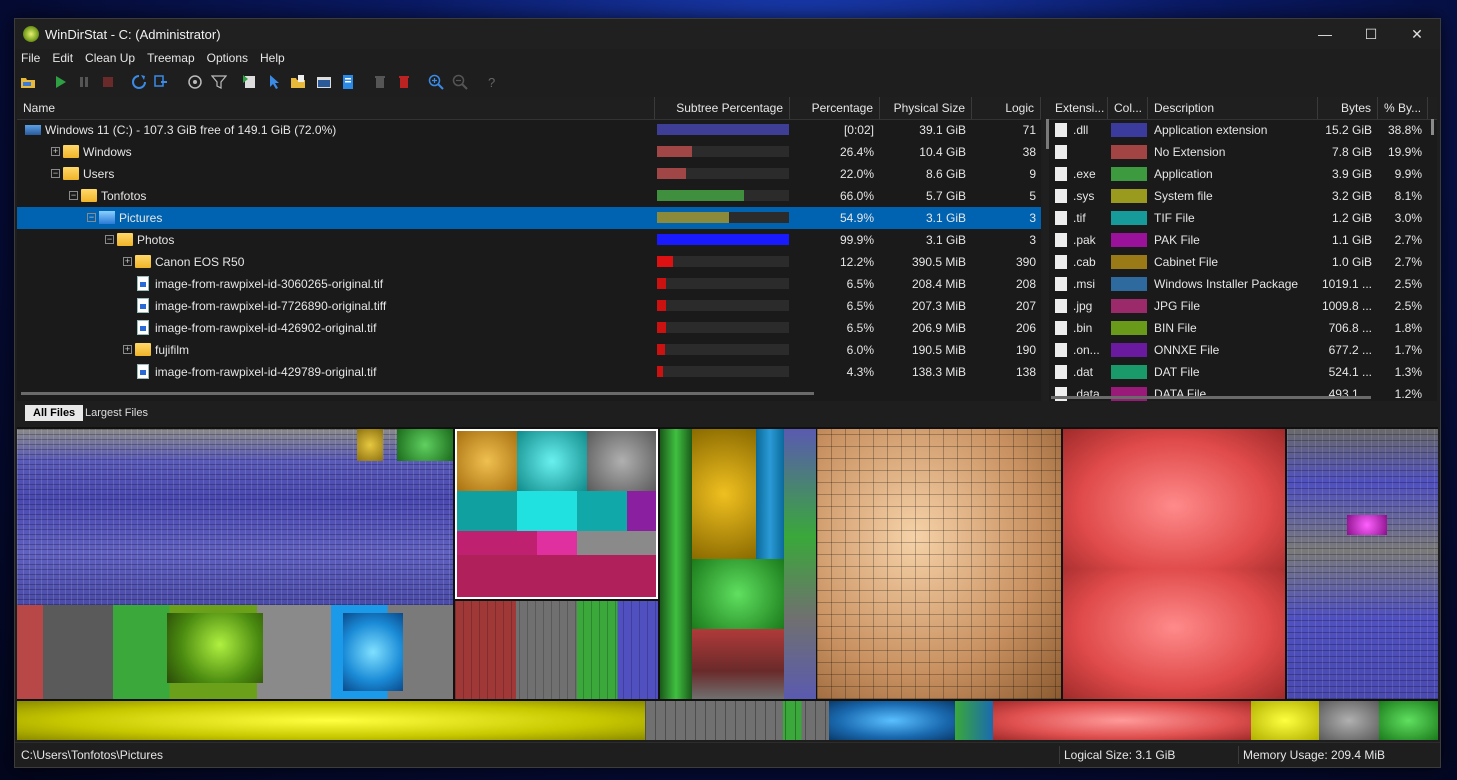  I want to click on minimize-button: —, so click(1325, 34).